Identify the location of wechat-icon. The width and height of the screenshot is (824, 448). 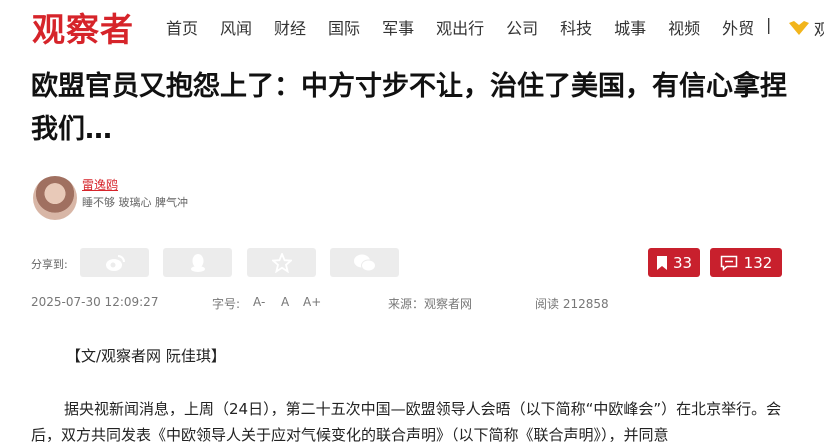
(364, 262).